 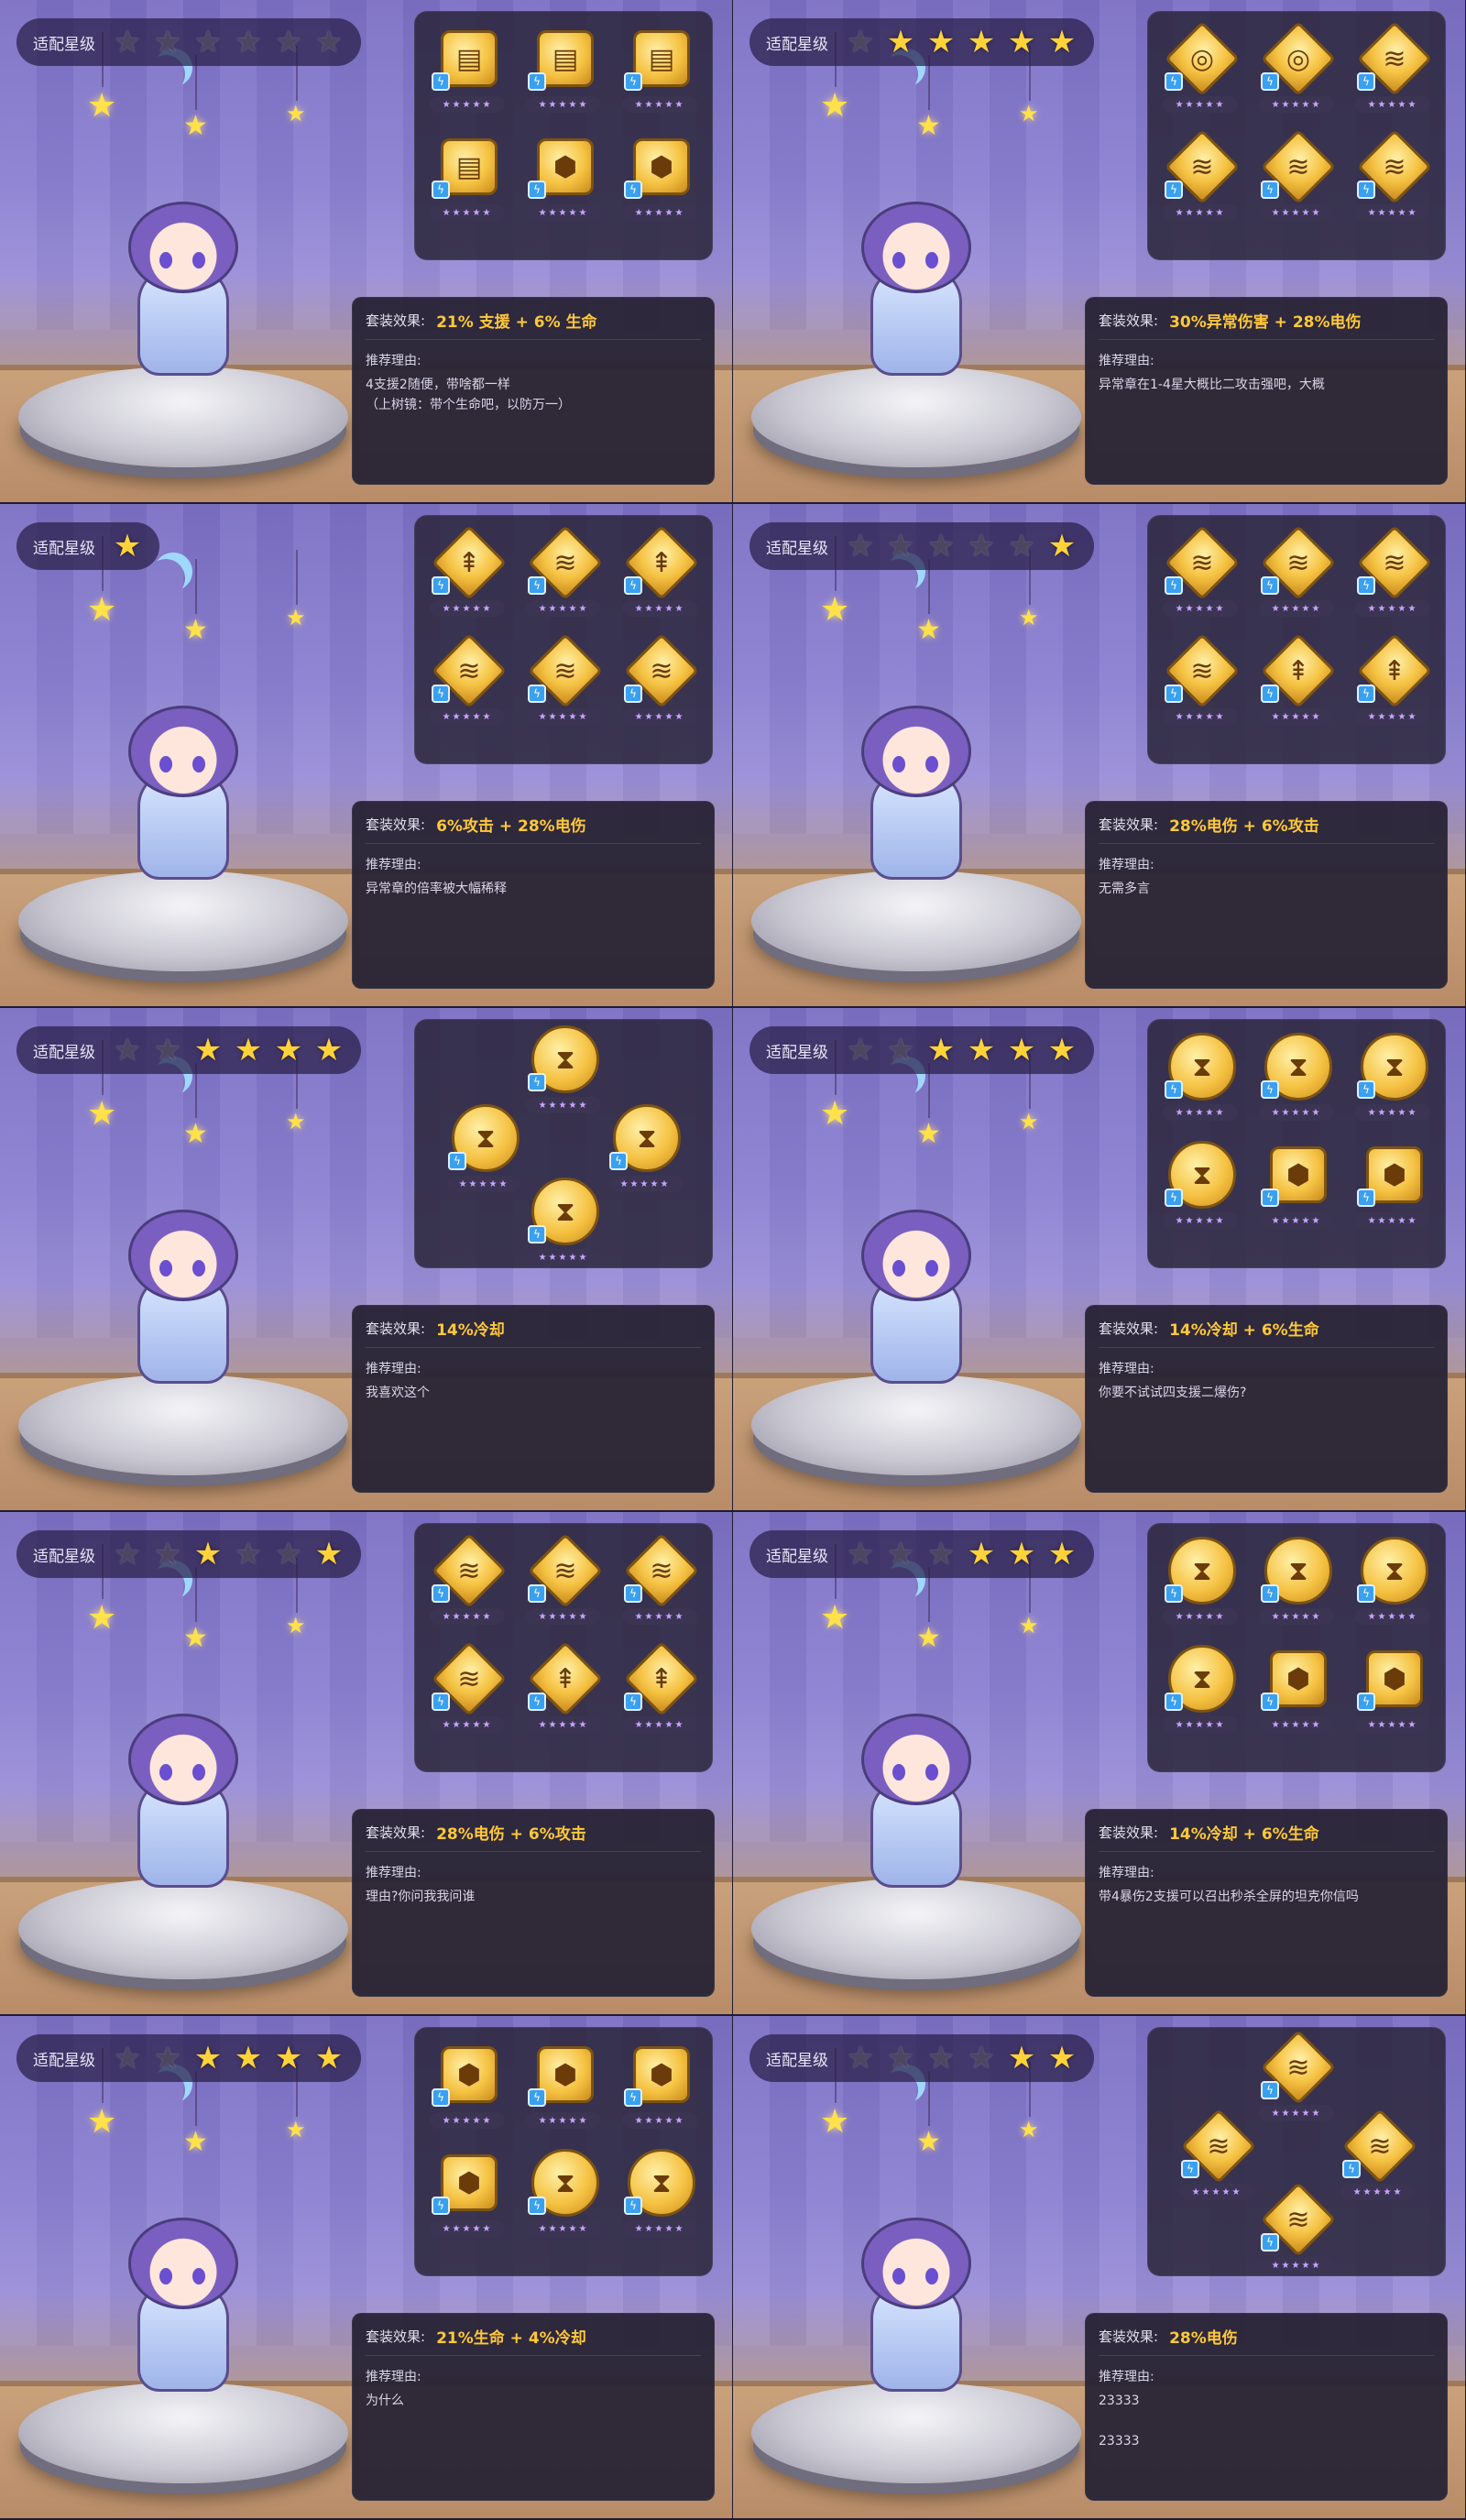 What do you see at coordinates (1129, 2336) in the screenshot?
I see `set-effect-label: 套装效果:` at bounding box center [1129, 2336].